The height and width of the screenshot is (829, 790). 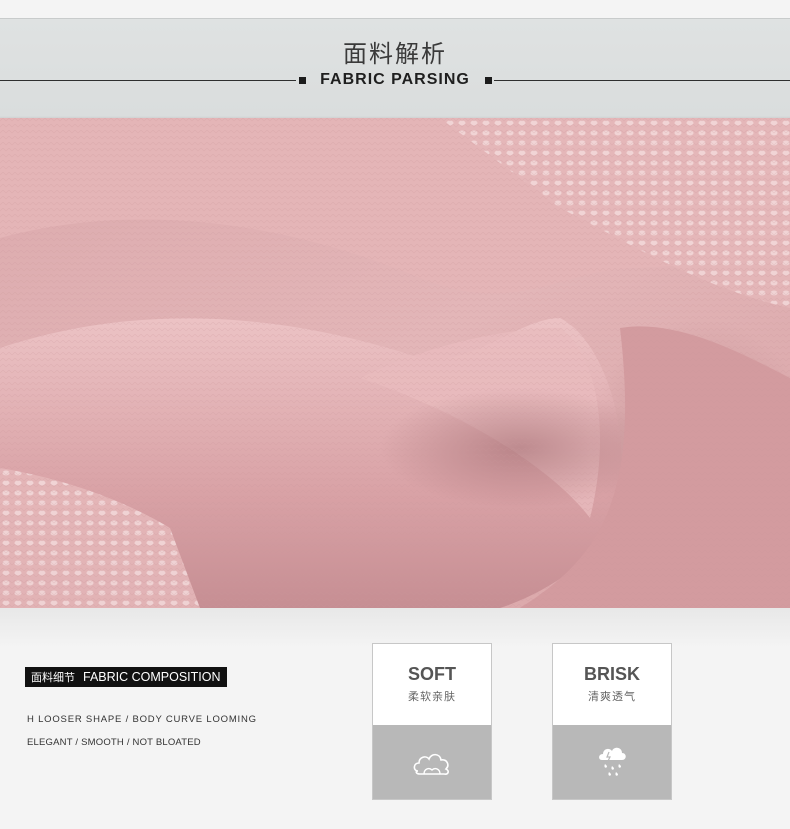 I want to click on feature-card-soft: SOFT 柔软亲肤, so click(x=432, y=721).